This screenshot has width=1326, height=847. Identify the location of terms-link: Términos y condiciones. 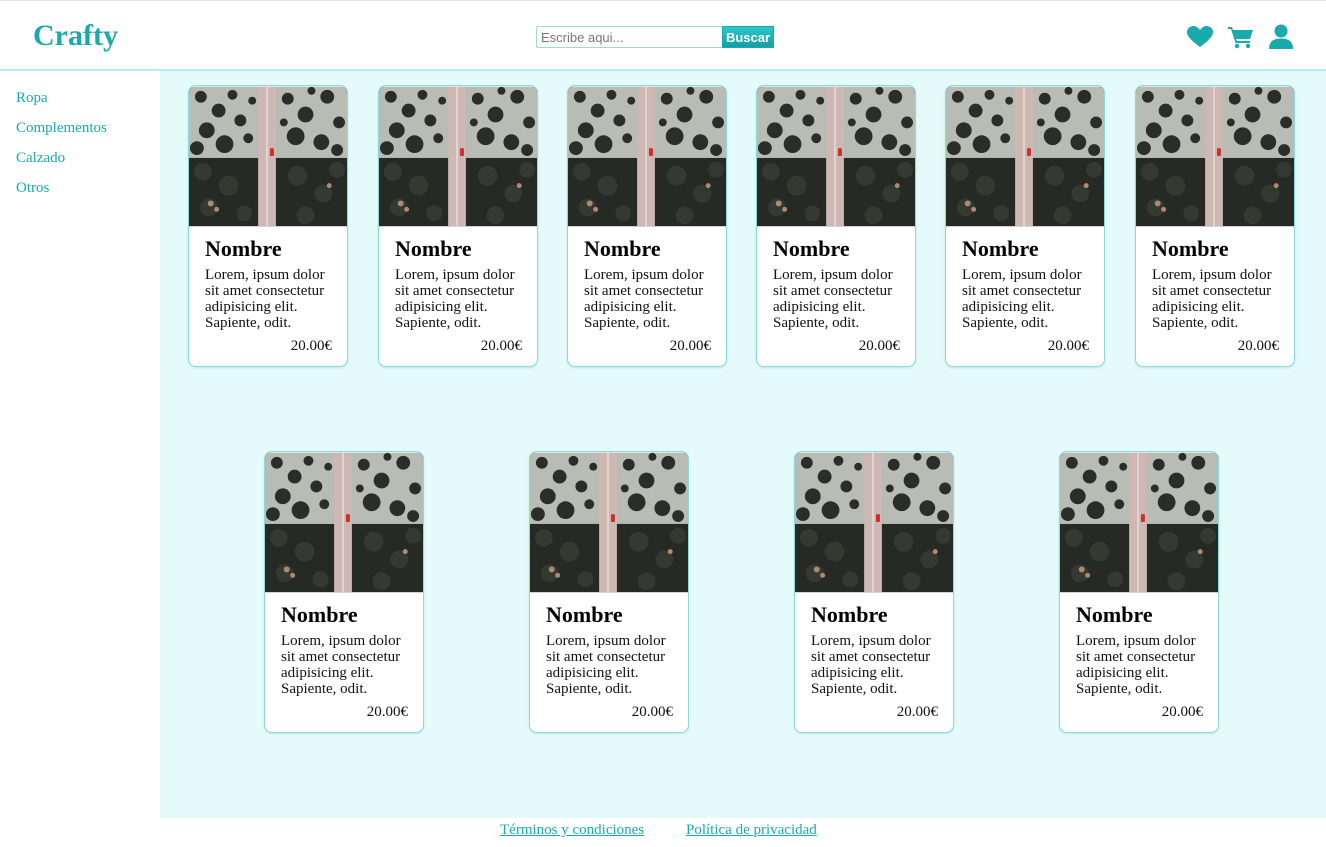
(572, 830).